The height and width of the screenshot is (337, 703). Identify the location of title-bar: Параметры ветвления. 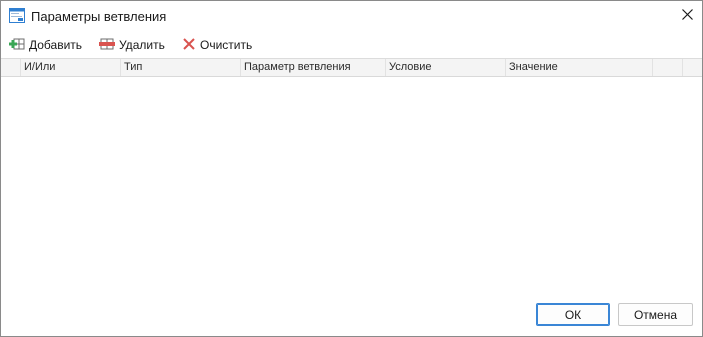
(351, 16).